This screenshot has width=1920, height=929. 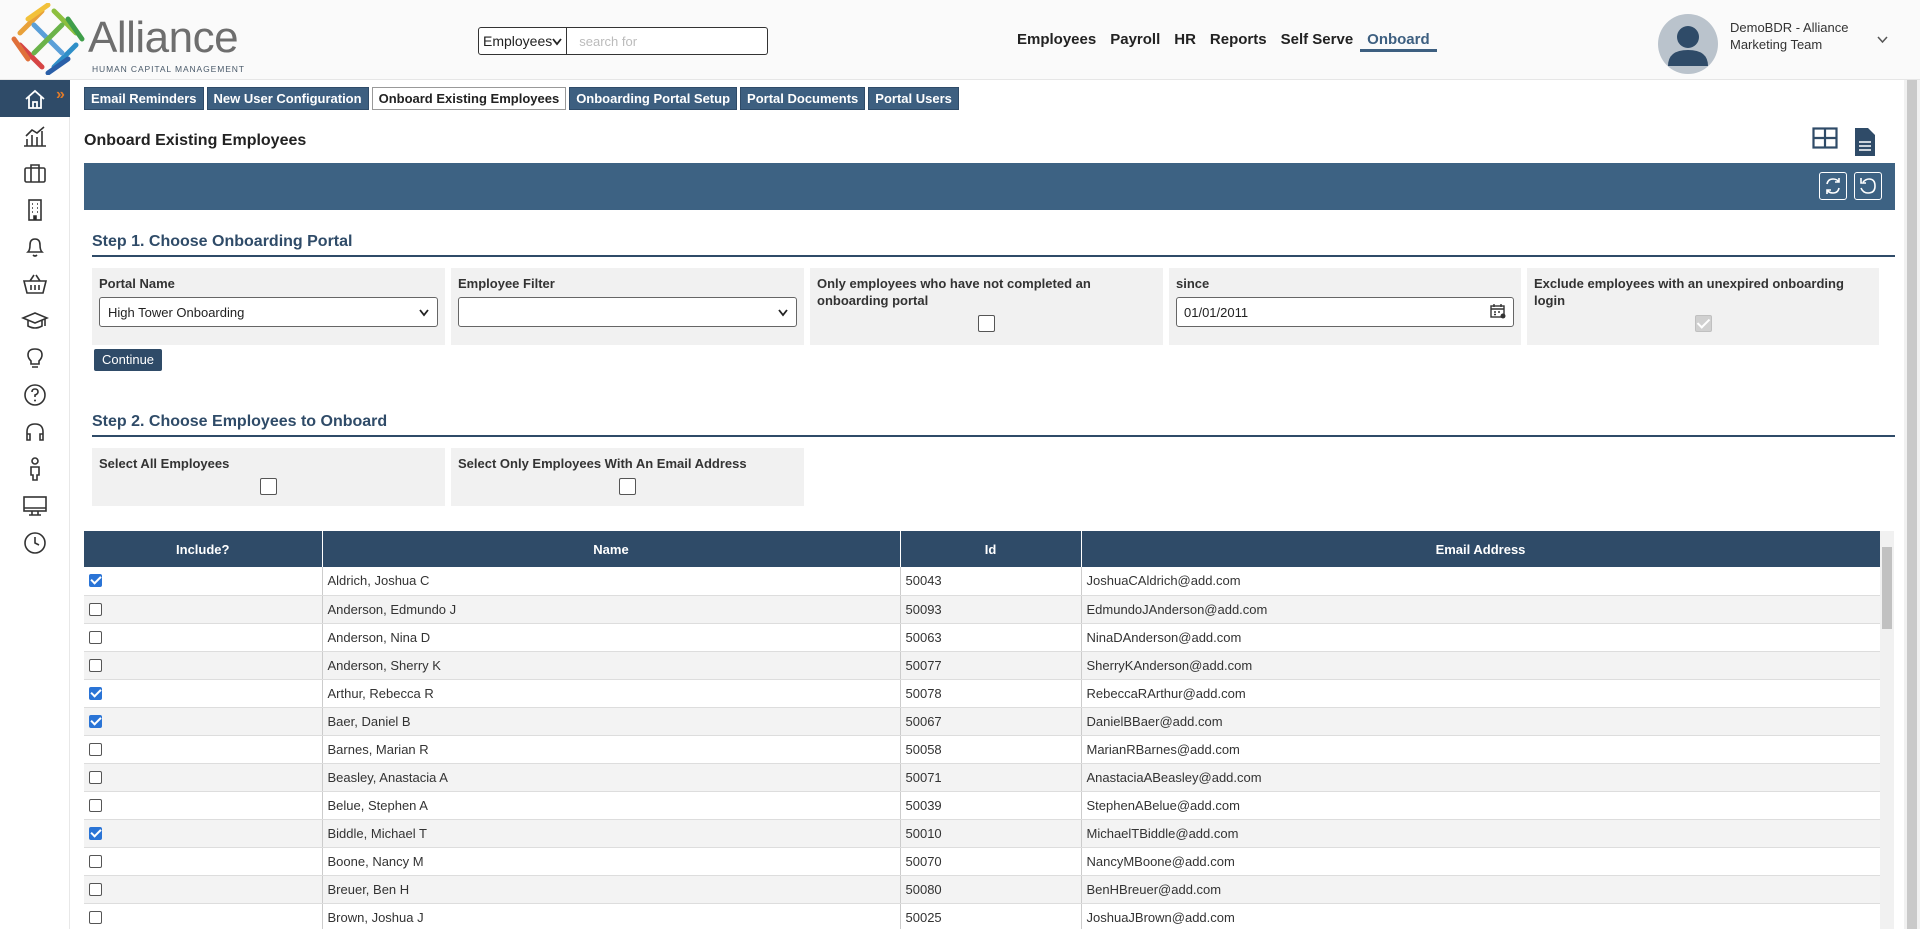 I want to click on alliance-logo-icon, so click(x=48, y=39).